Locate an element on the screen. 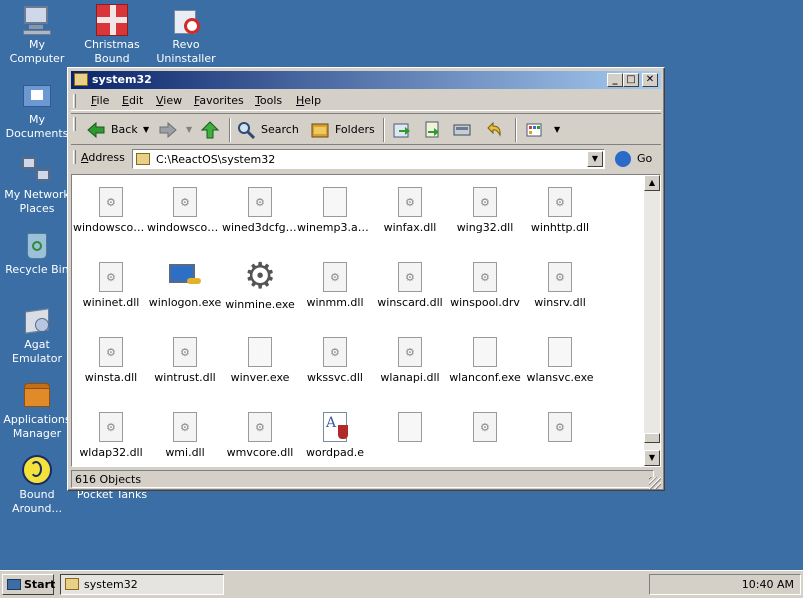 This screenshot has width=803, height=598. file-item: wldap32.dll is located at coordinates (111, 435).